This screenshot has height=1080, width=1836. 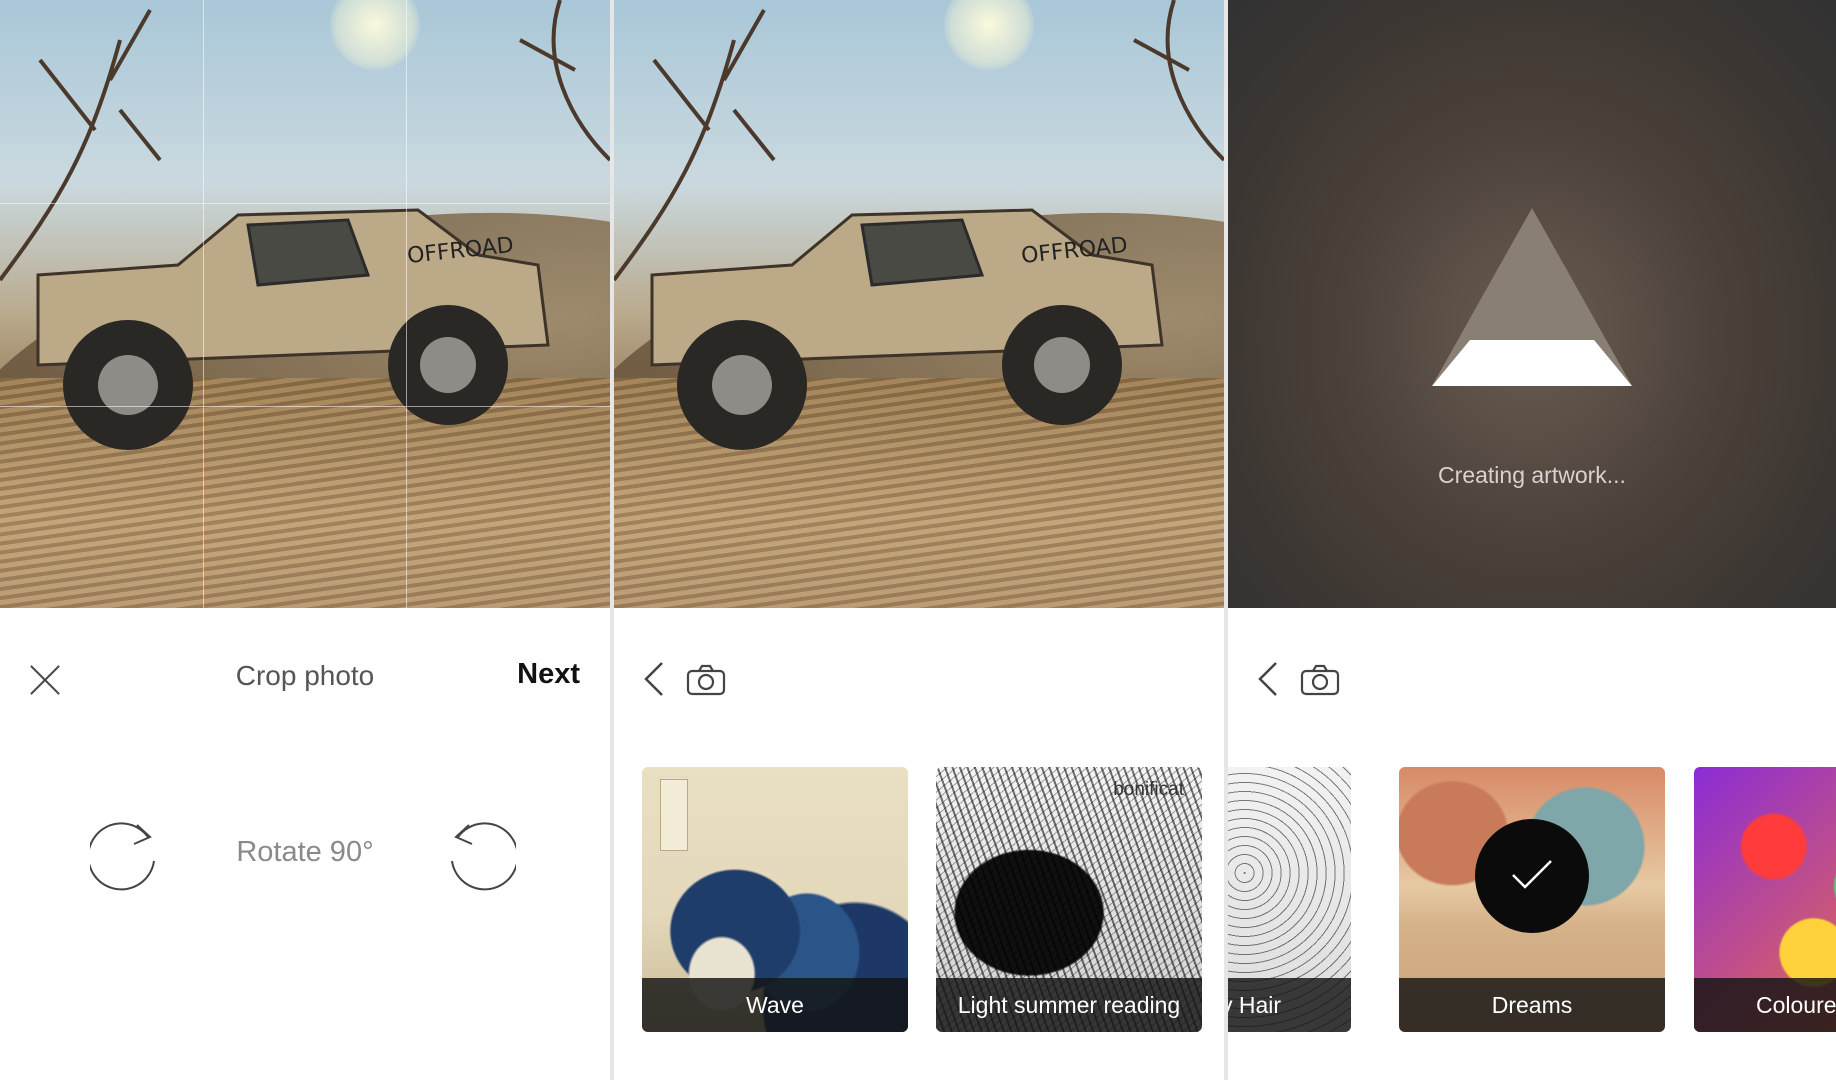 What do you see at coordinates (674, 815) in the screenshot?
I see `cartouche` at bounding box center [674, 815].